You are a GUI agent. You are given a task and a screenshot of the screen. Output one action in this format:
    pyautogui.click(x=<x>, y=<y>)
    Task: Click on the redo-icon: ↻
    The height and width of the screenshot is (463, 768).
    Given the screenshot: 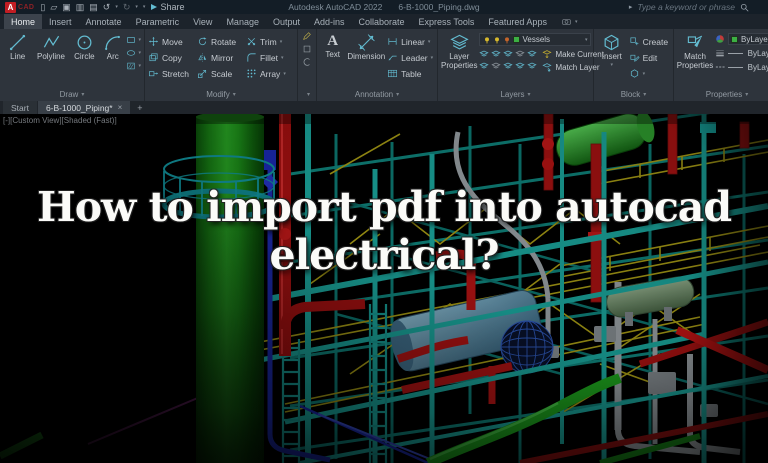 What is the action you would take?
    pyautogui.click(x=127, y=7)
    